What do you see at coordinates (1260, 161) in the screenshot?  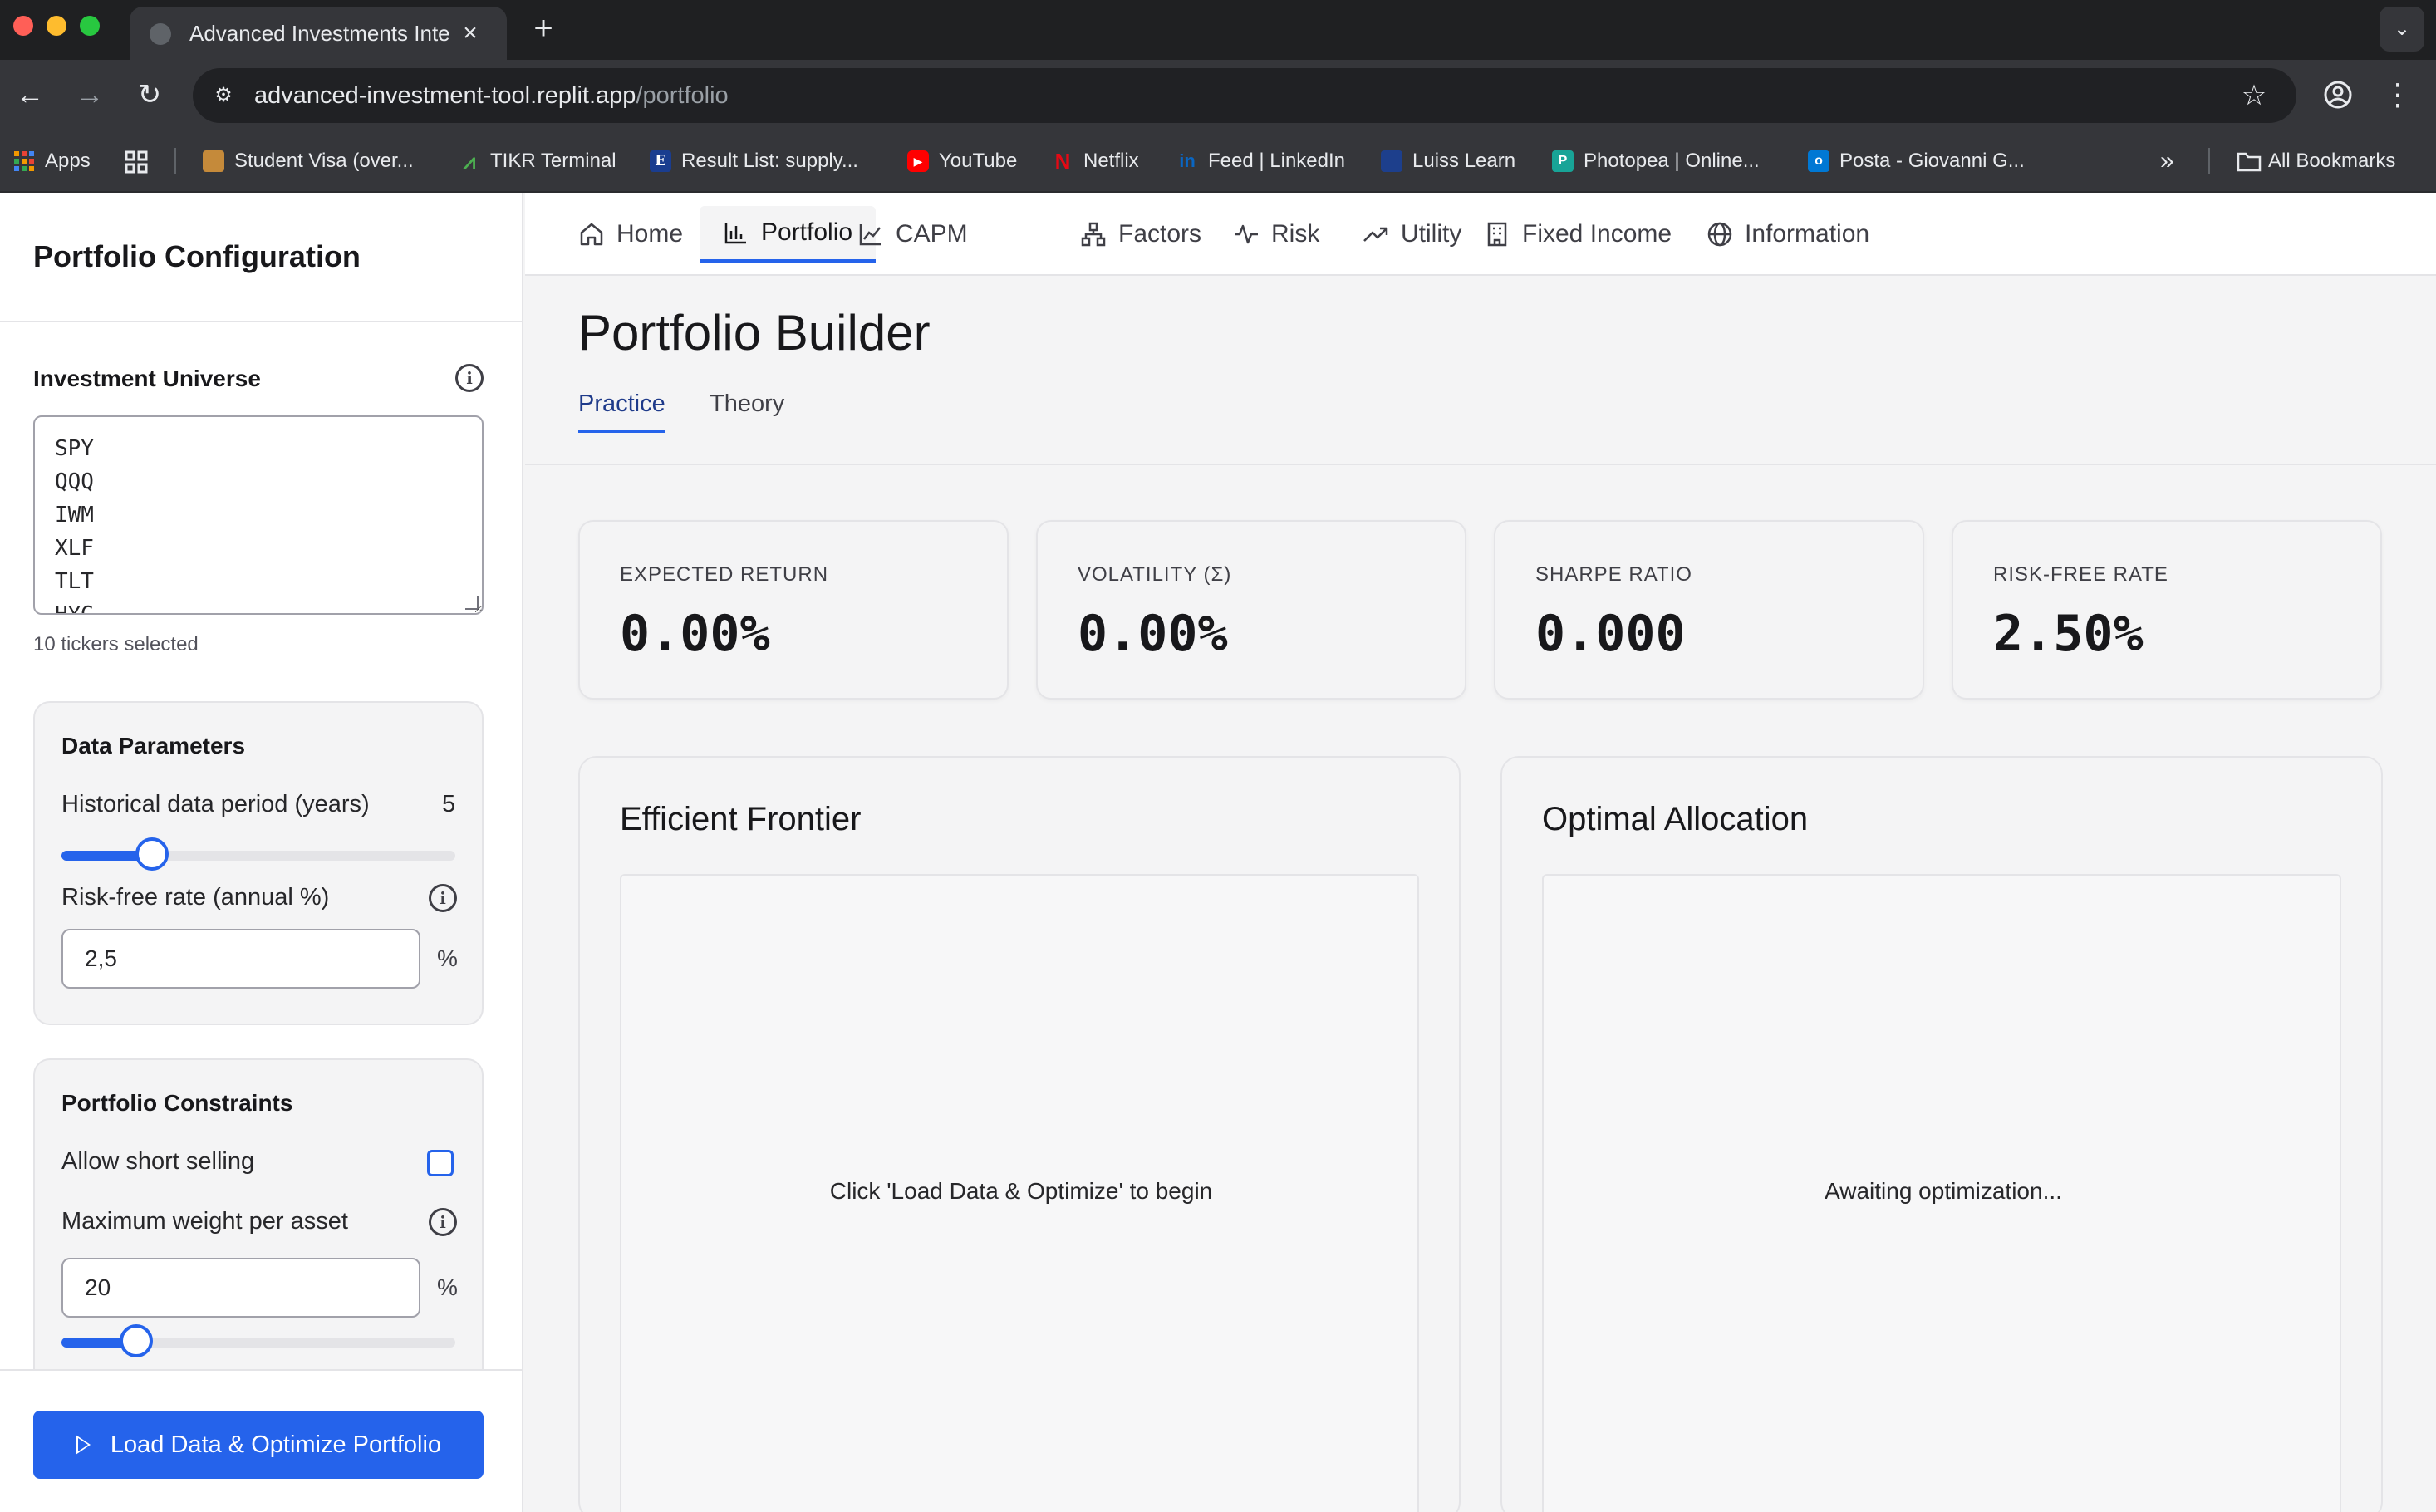 I see `bookmark-linkedin: in Feed | LinkedIn` at bounding box center [1260, 161].